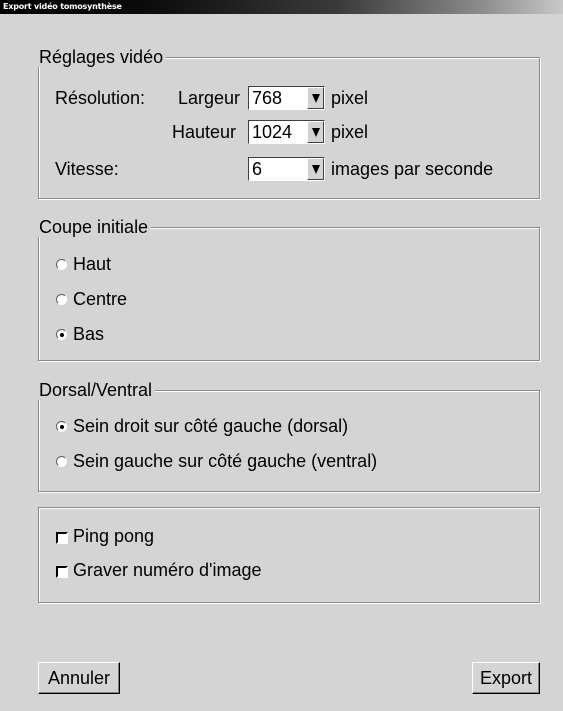  I want to click on resolution-label: Résolution:, so click(100, 98).